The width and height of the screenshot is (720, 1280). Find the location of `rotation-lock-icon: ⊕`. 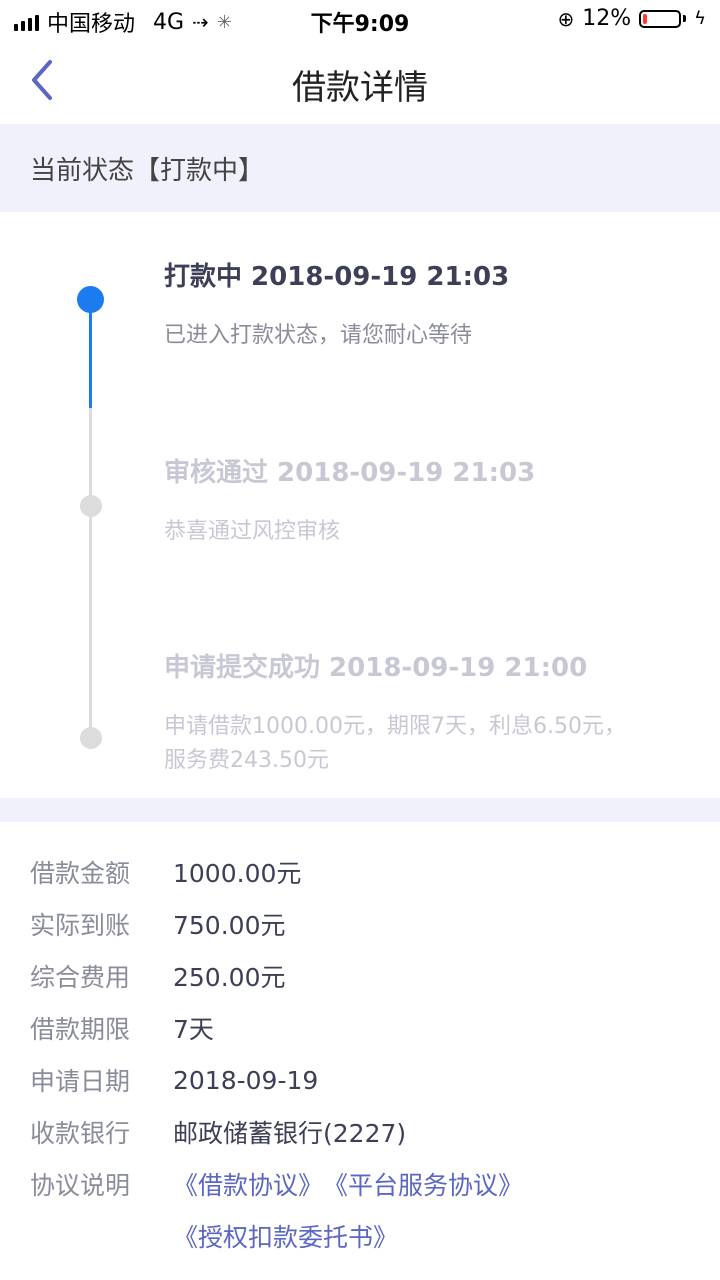

rotation-lock-icon: ⊕ is located at coordinates (566, 18).